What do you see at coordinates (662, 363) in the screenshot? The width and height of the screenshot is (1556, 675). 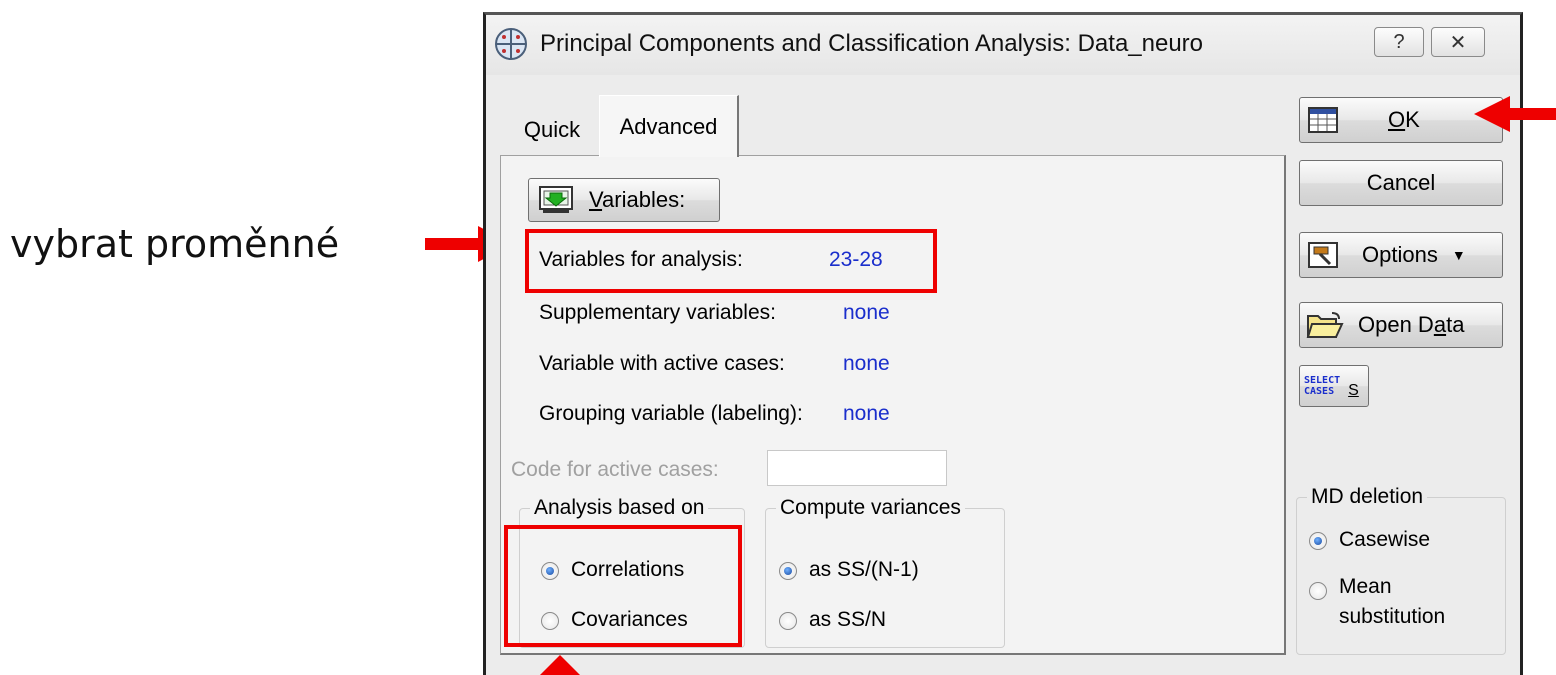 I see `active-cases-variable-label: Variable with active cases:` at bounding box center [662, 363].